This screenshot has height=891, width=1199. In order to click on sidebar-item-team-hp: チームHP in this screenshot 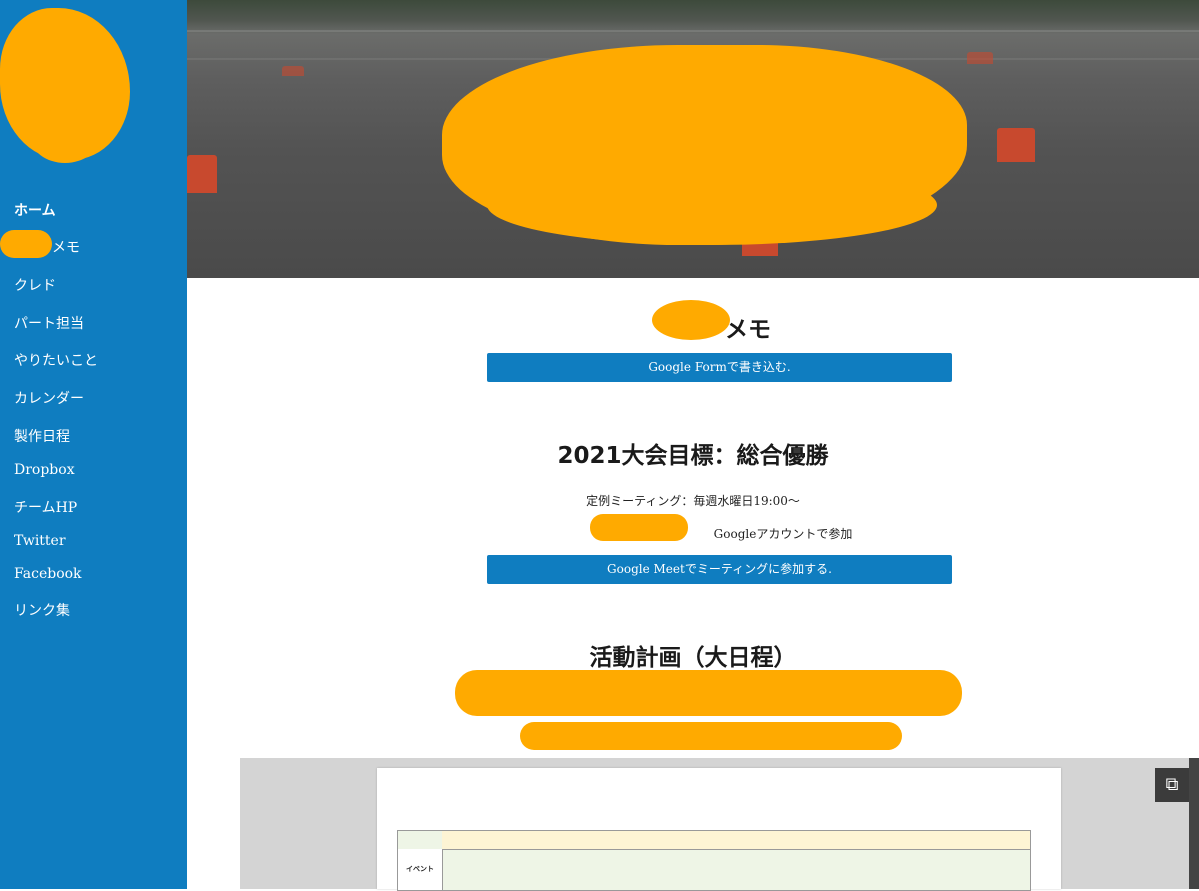, I will do `click(45, 507)`.